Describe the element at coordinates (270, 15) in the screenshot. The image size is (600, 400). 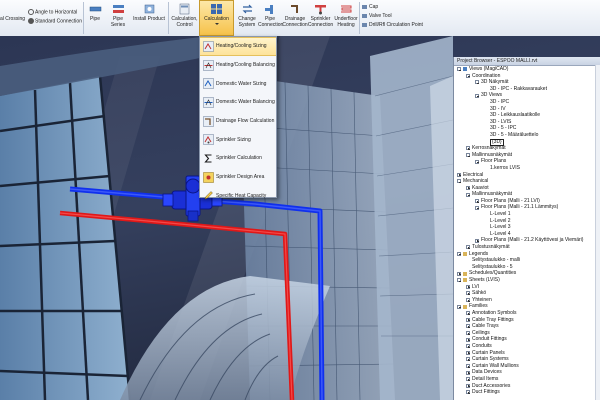
I see `pipe-connection-button: Pipe Connection` at that location.